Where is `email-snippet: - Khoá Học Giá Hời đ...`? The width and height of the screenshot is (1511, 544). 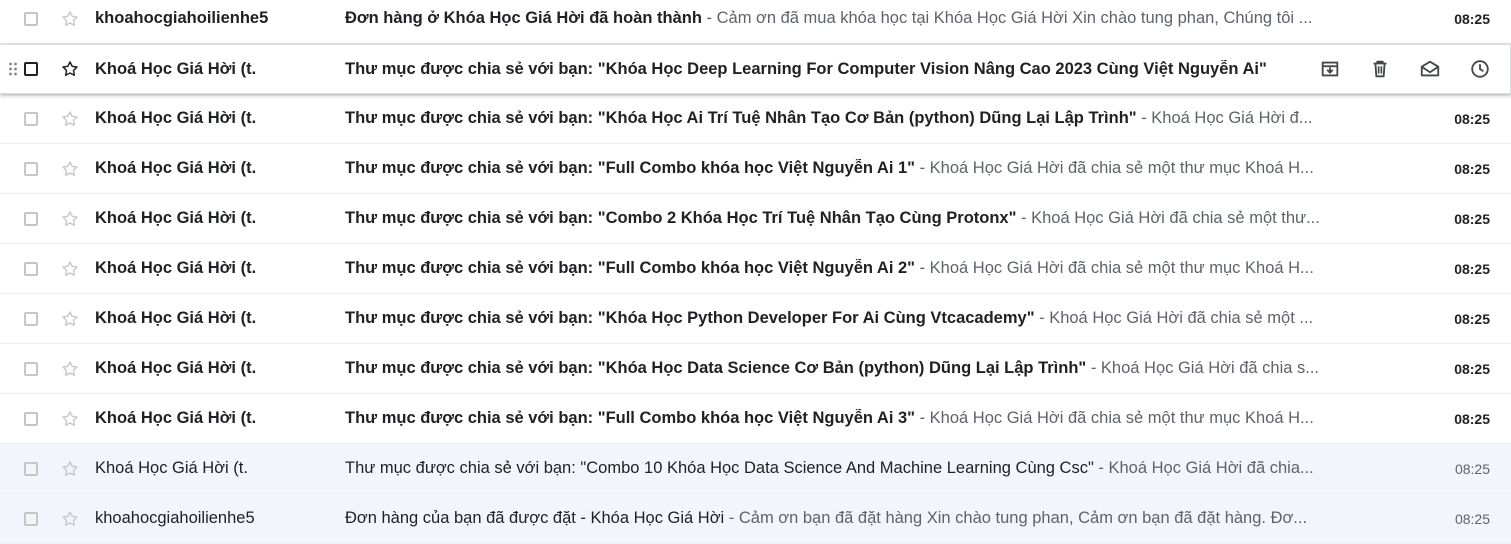 email-snippet: - Khoá Học Giá Hời đ... is located at coordinates (1224, 118).